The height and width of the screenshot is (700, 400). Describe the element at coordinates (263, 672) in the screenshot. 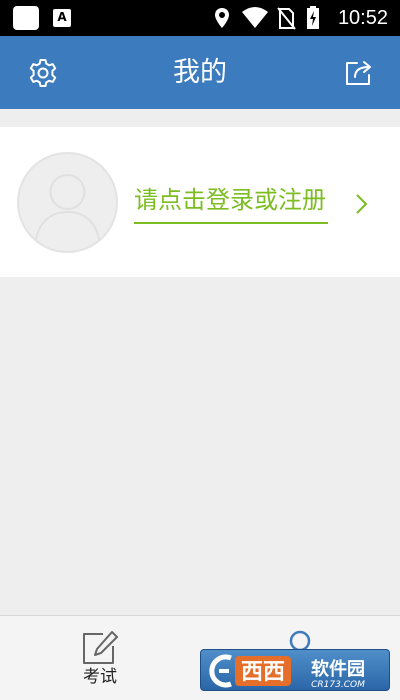

I see `svg-text: 西西` at that location.